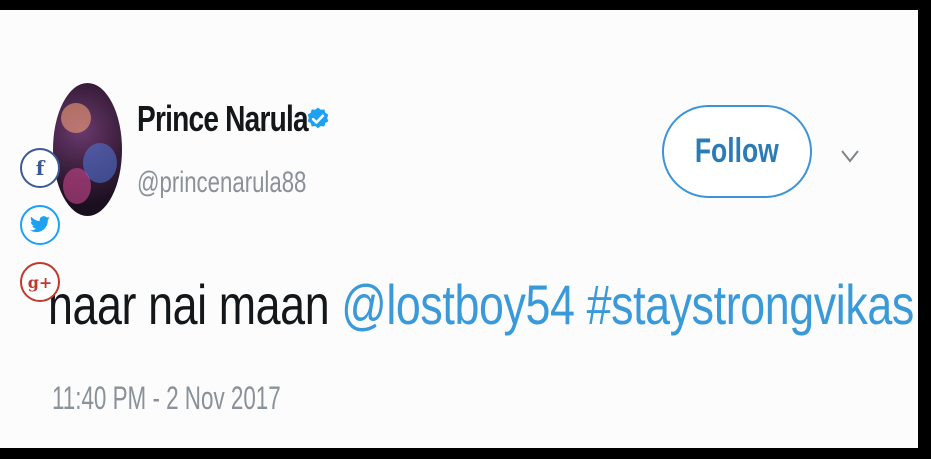  I want to click on twitter-icon, so click(40, 224).